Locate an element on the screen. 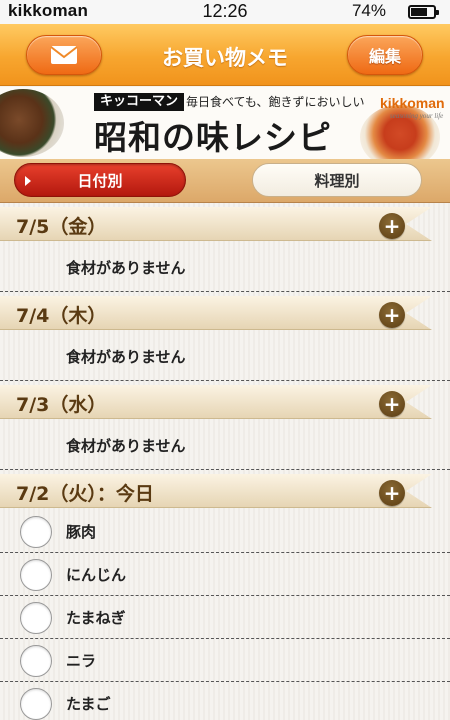 The image size is (450, 720). item-name: 豚肉 is located at coordinates (81, 532).